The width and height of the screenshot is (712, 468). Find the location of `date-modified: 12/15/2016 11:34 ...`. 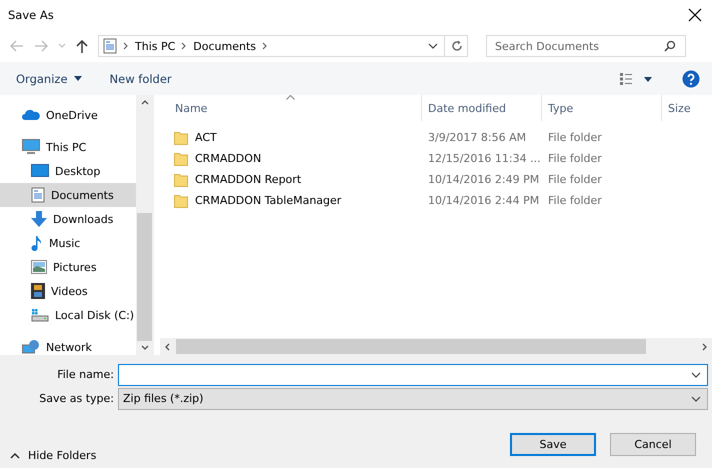

date-modified: 12/15/2016 11:34 ... is located at coordinates (484, 159).